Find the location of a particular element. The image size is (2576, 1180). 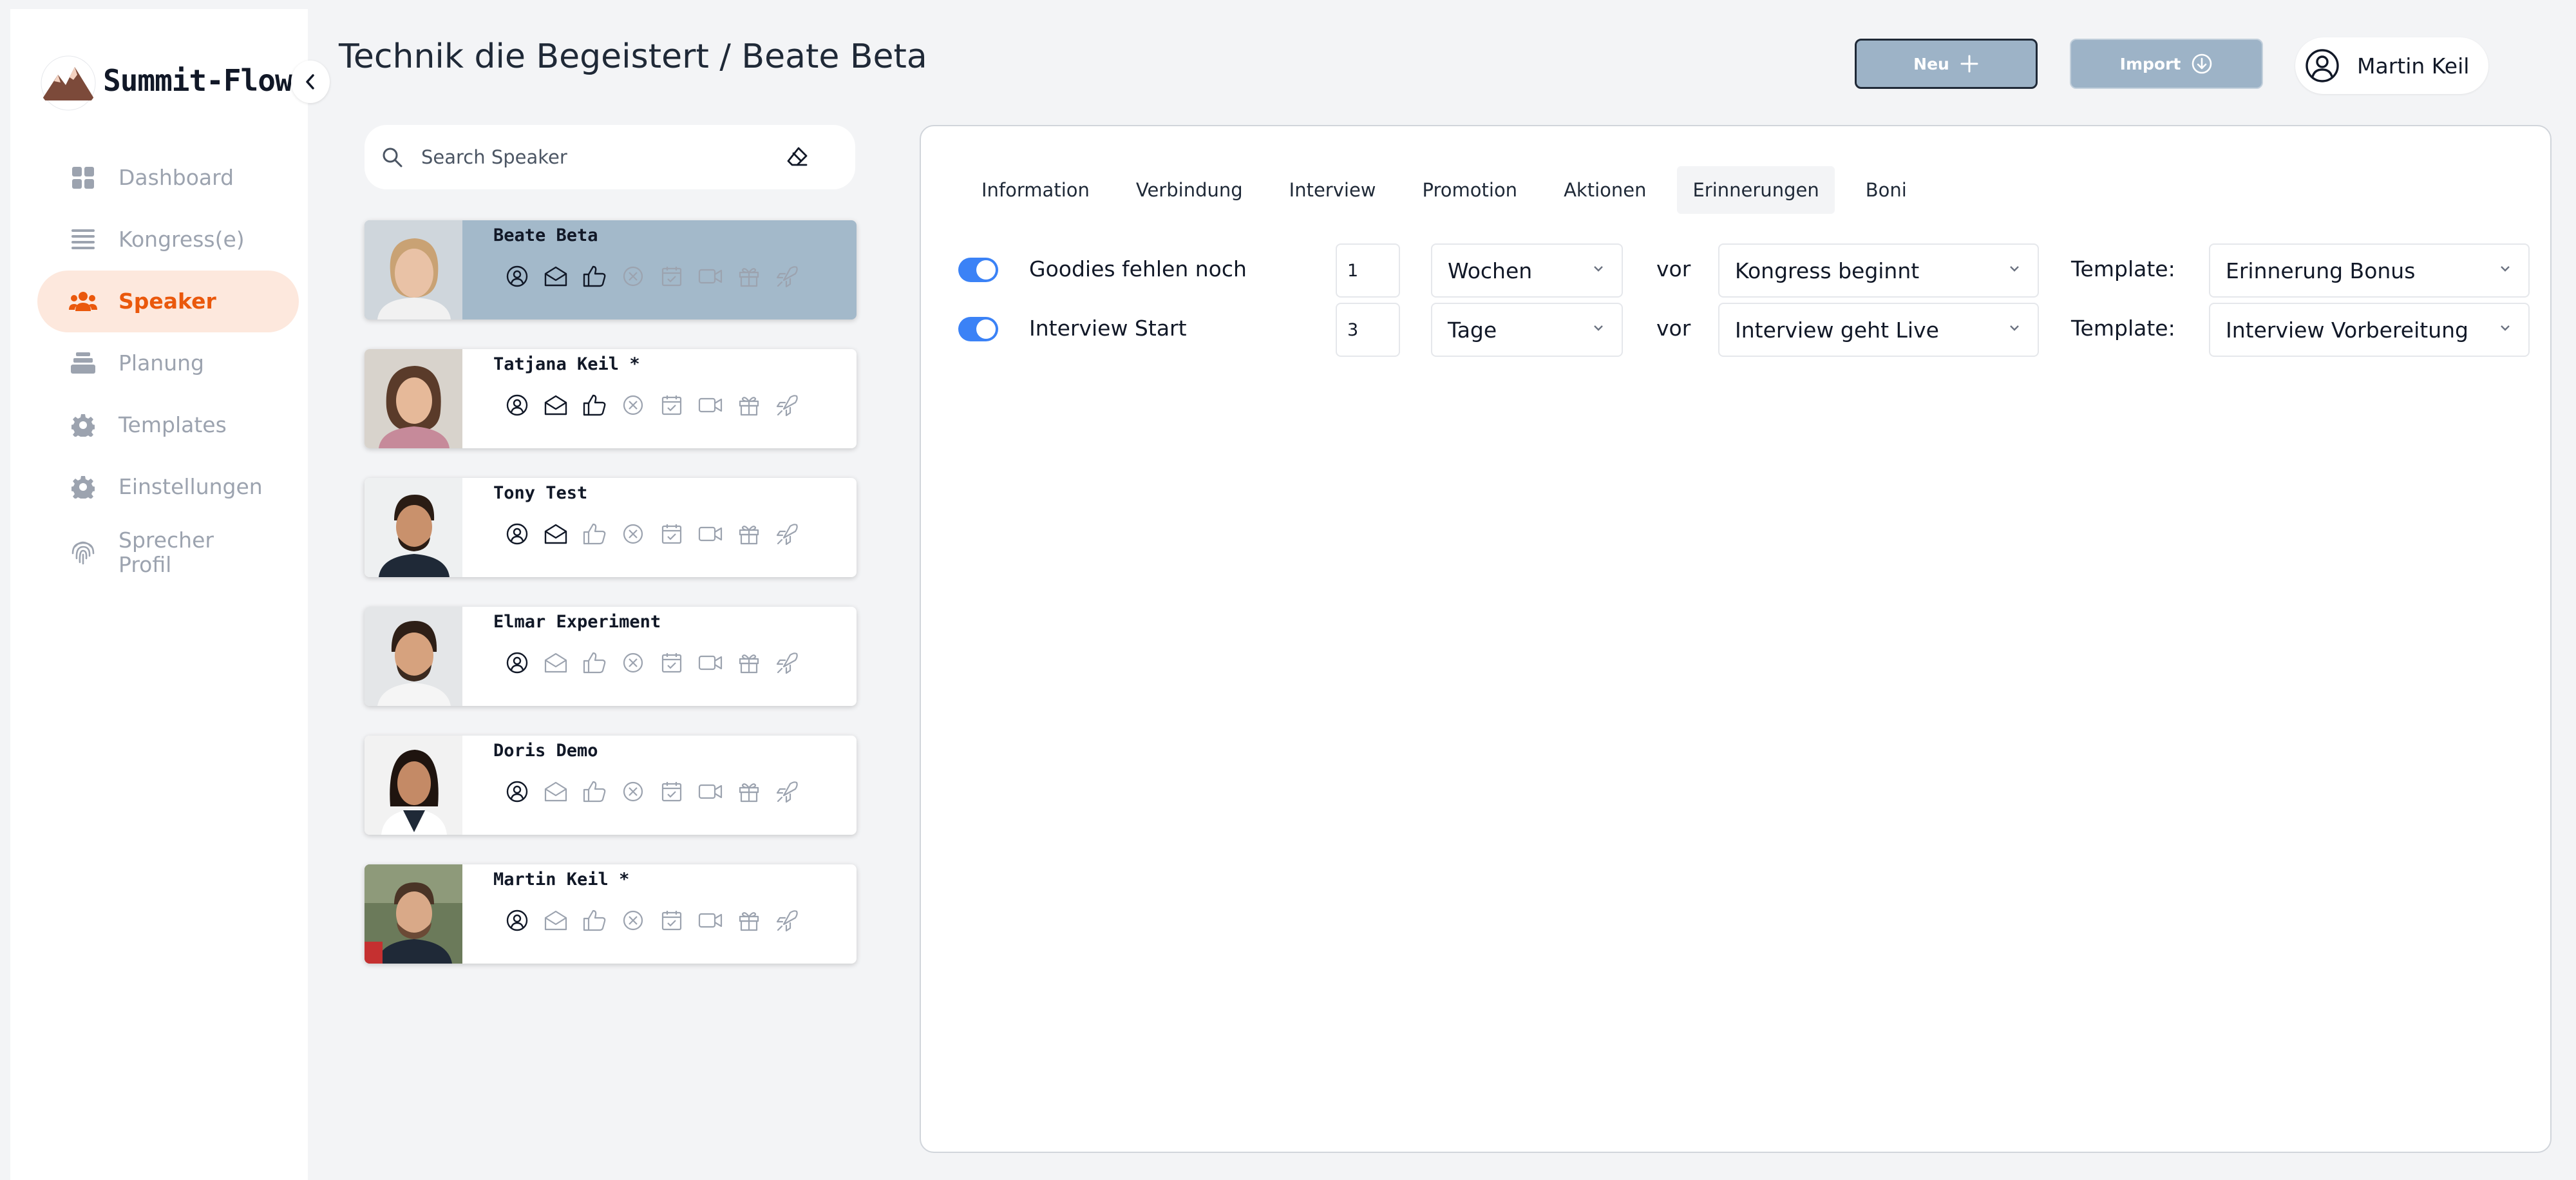

sidebar-item-speaker: Speaker is located at coordinates (168, 301).